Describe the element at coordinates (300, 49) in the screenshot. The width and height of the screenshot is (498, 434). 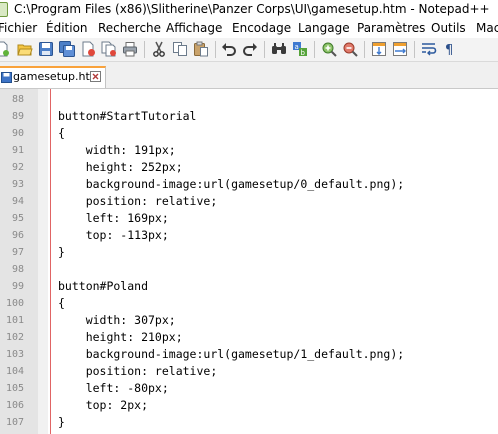
I see `replace-icon: a b` at that location.